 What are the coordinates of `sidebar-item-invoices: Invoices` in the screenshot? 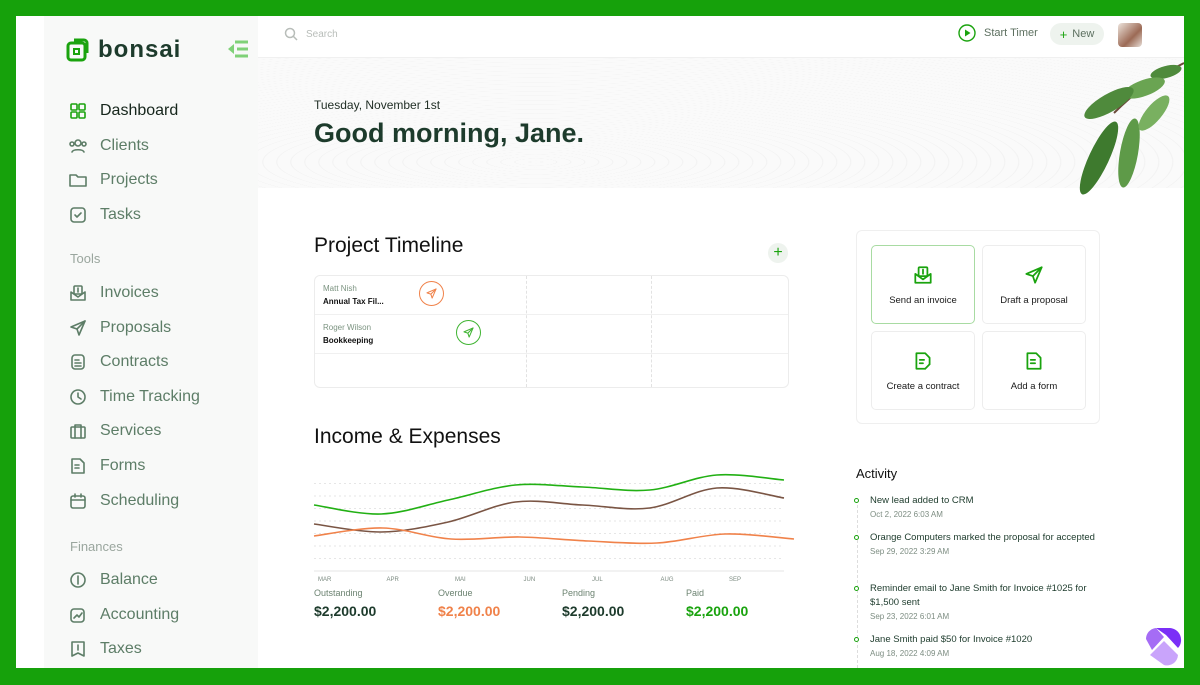 It's located at (113, 293).